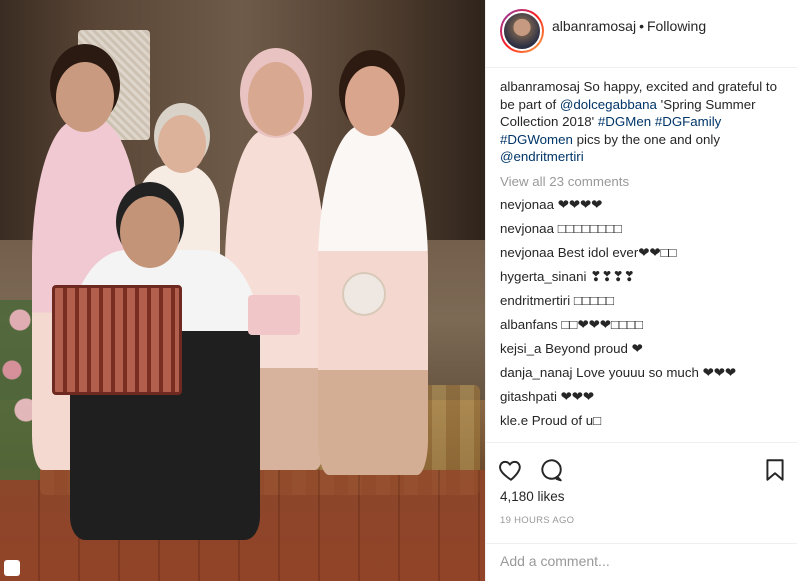 The image size is (797, 581). What do you see at coordinates (532, 496) in the screenshot?
I see `likes-count: 4,180 likes` at bounding box center [532, 496].